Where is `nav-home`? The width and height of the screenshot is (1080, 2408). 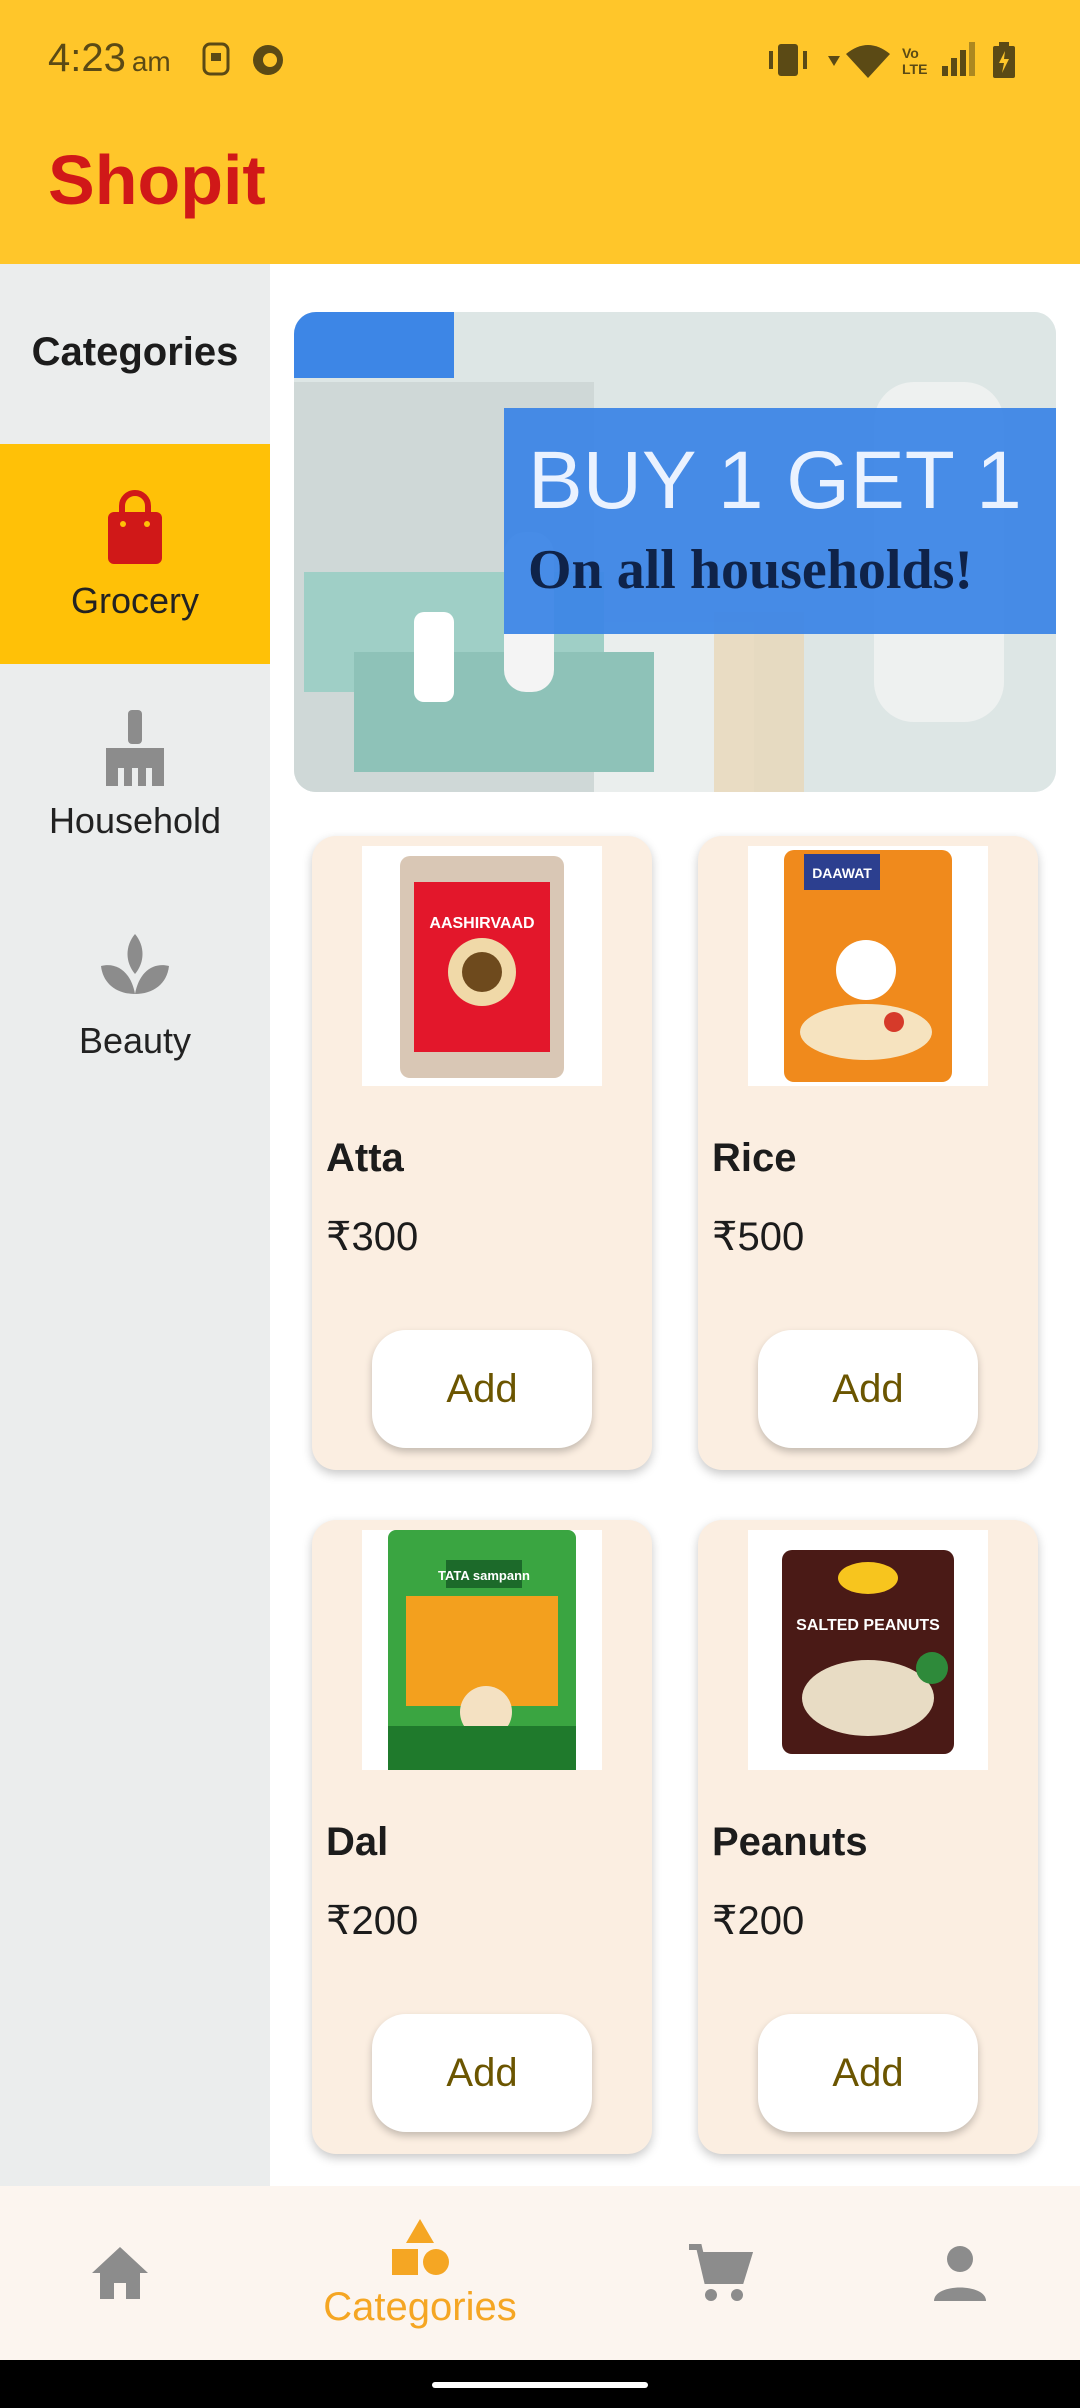
nav-home is located at coordinates (120, 2273).